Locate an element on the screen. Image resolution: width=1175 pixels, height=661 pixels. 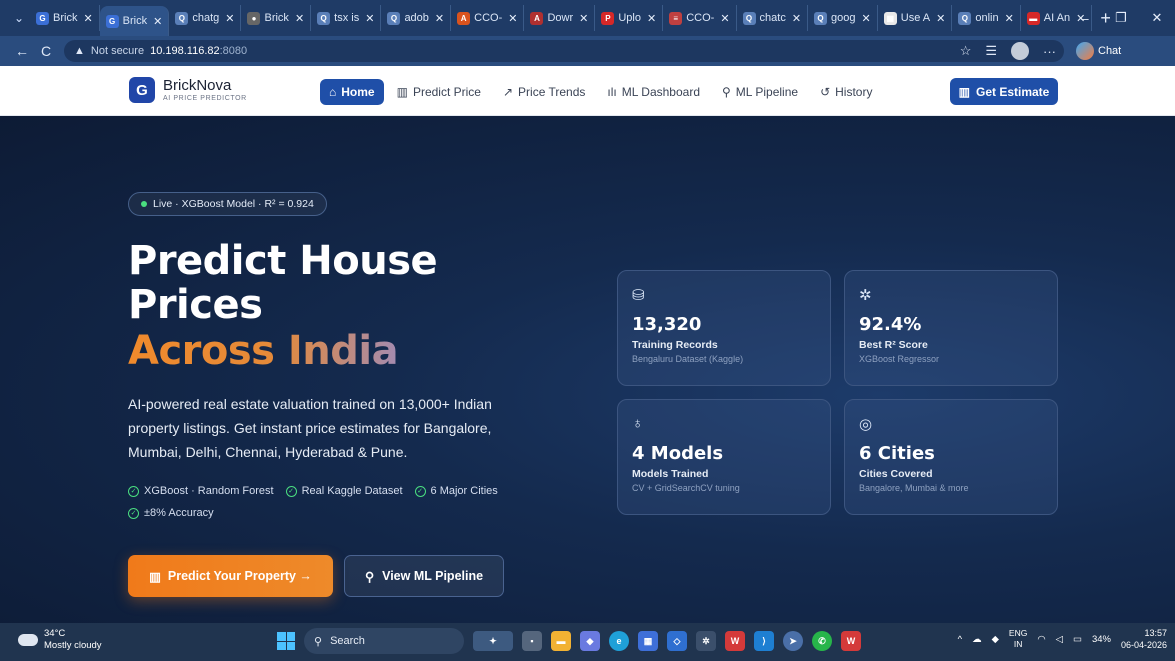
browser-tab: Qadob ✕ is located at coordinates (416, 18).